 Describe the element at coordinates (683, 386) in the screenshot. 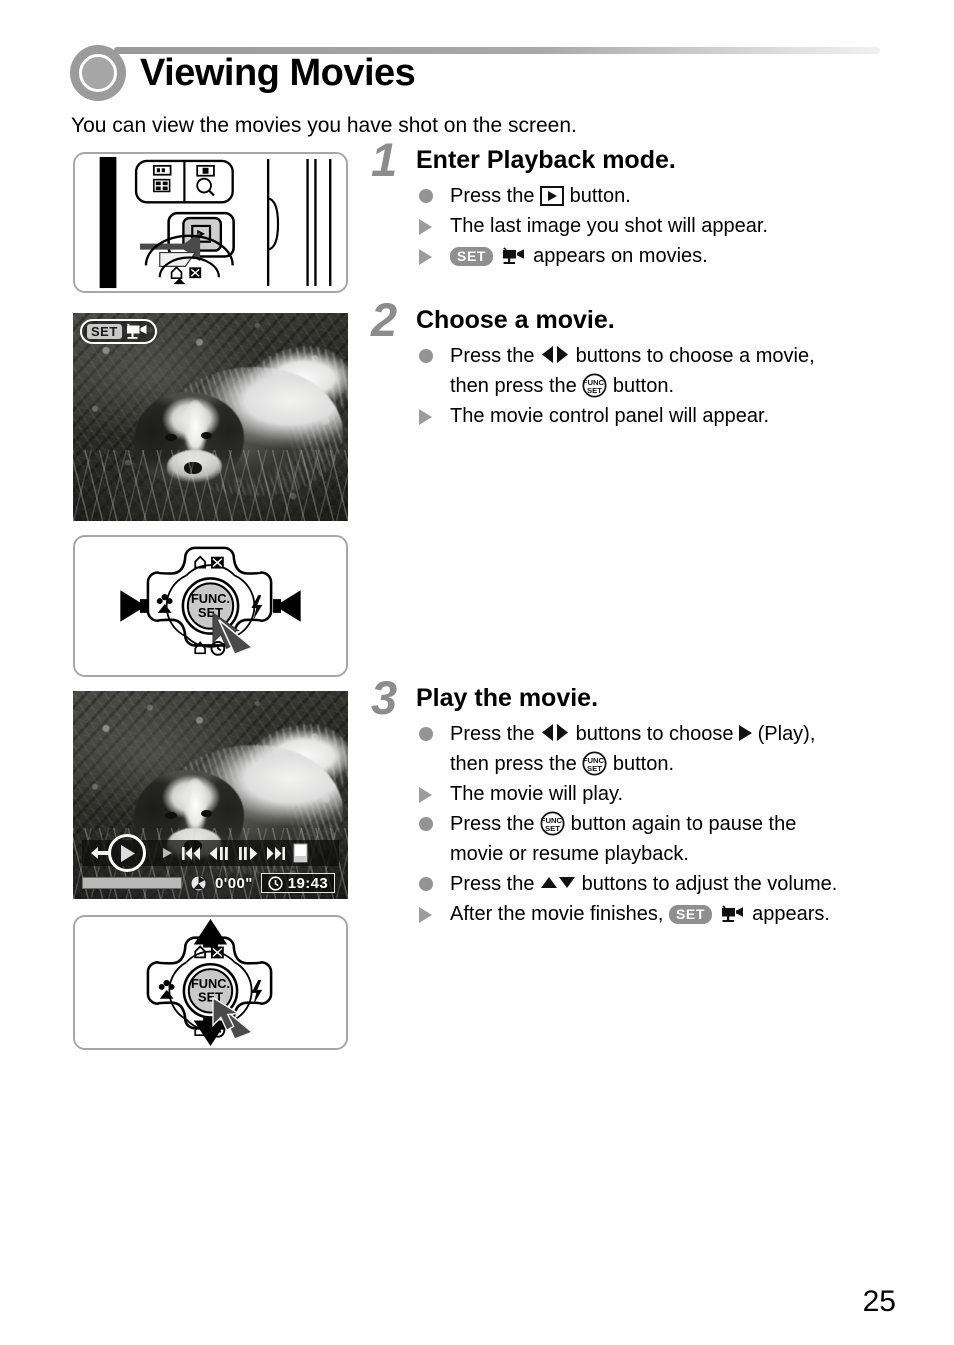

I see `bullet-line-2: then press the FUNC. SET button.` at that location.